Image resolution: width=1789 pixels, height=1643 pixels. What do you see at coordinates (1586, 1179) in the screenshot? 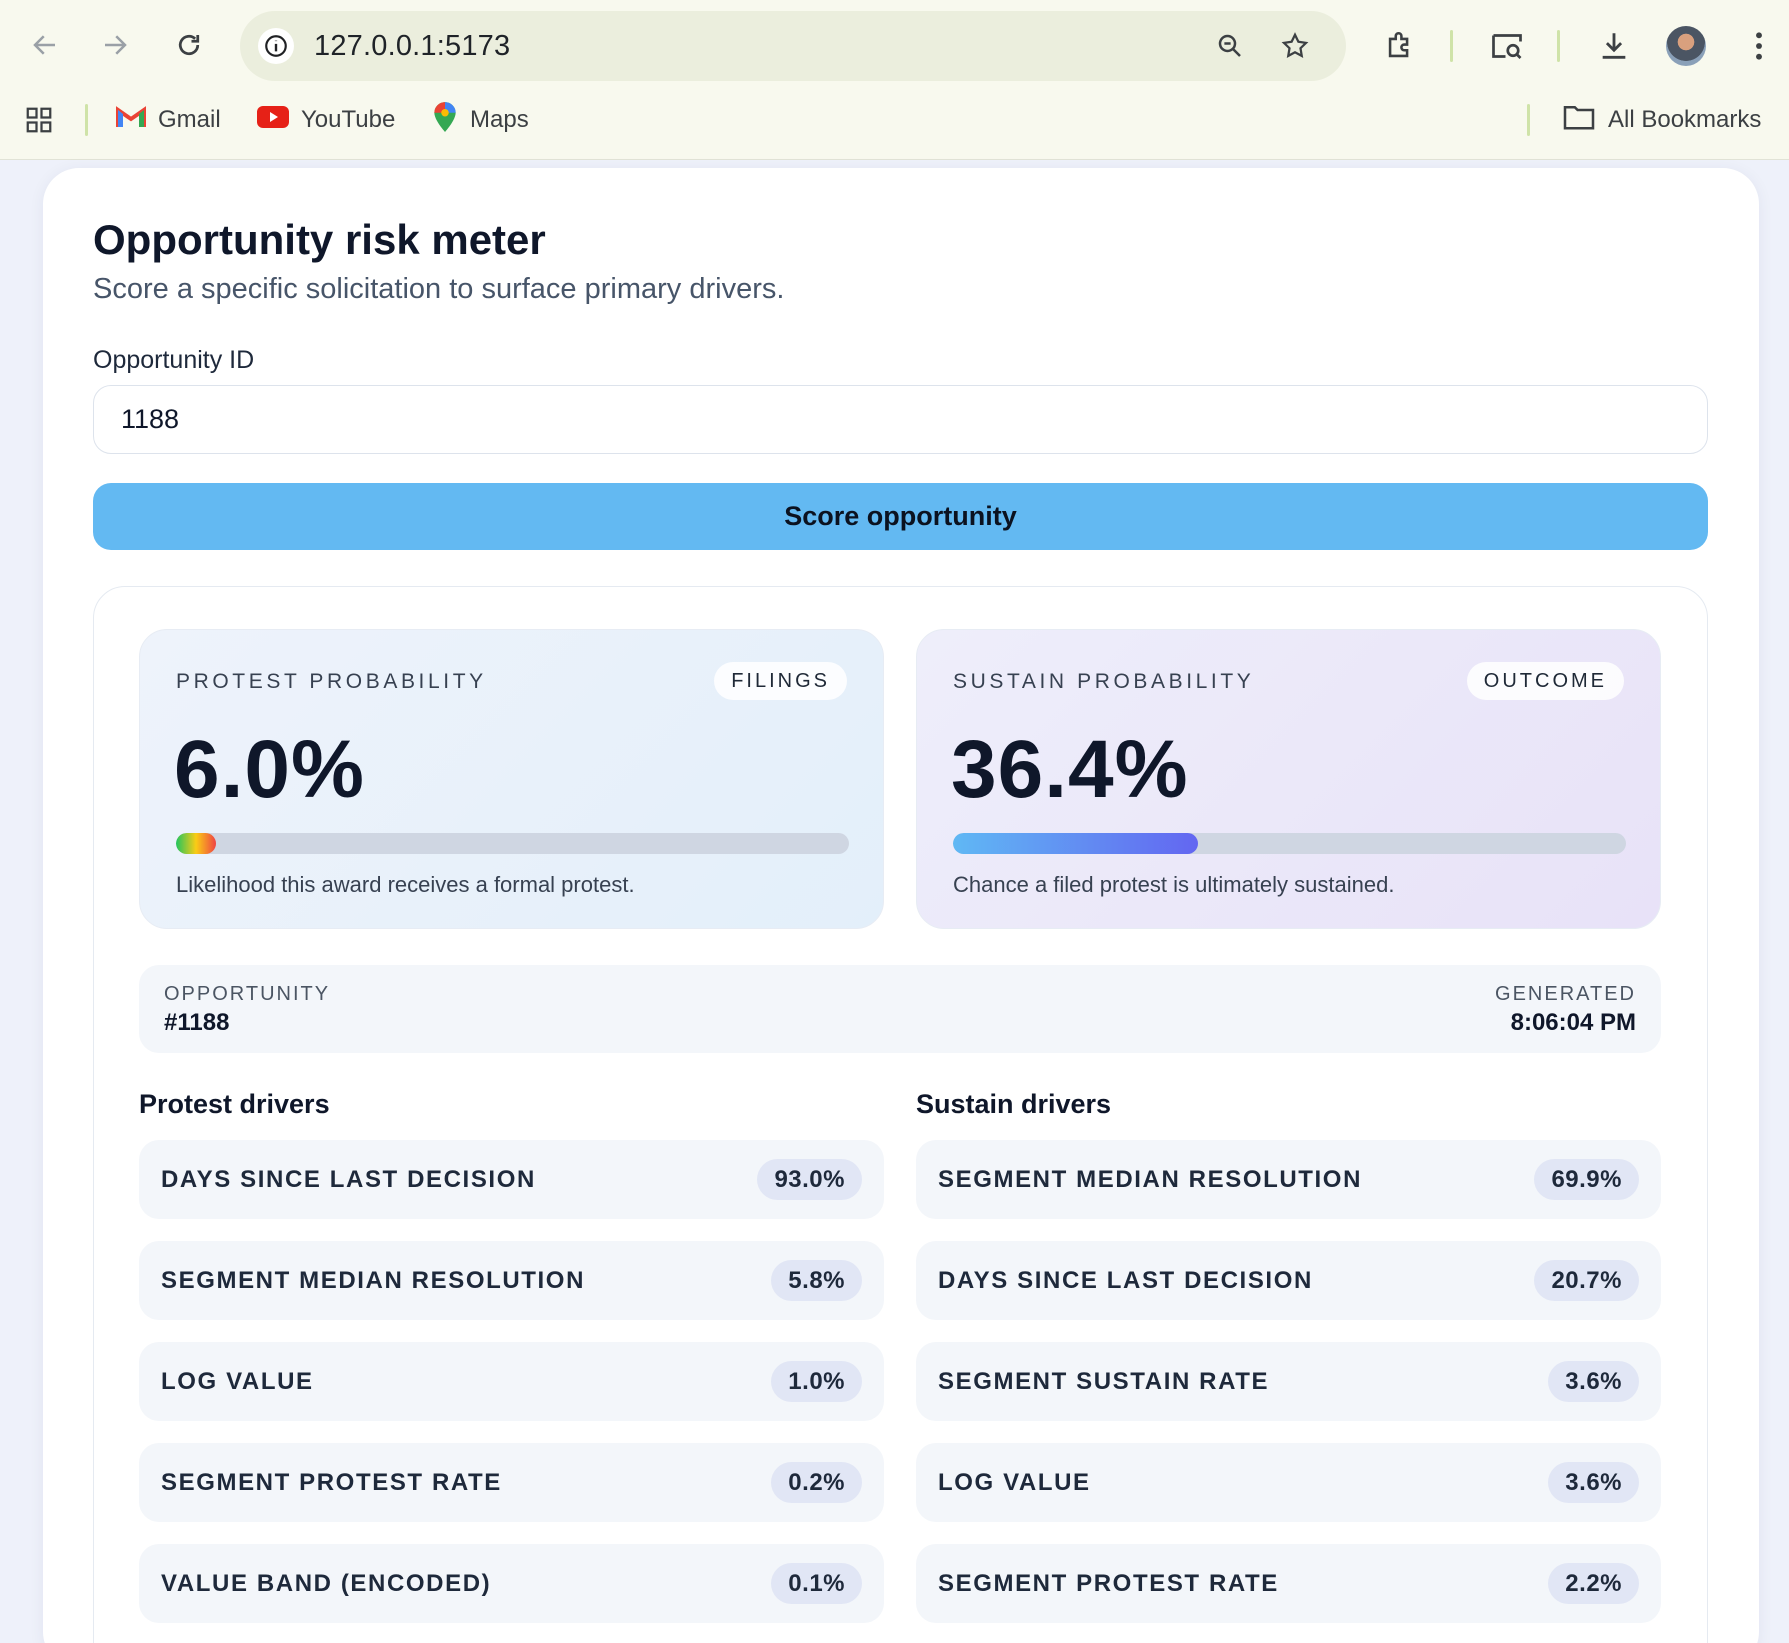
I see `driver-value: 69.9%` at bounding box center [1586, 1179].